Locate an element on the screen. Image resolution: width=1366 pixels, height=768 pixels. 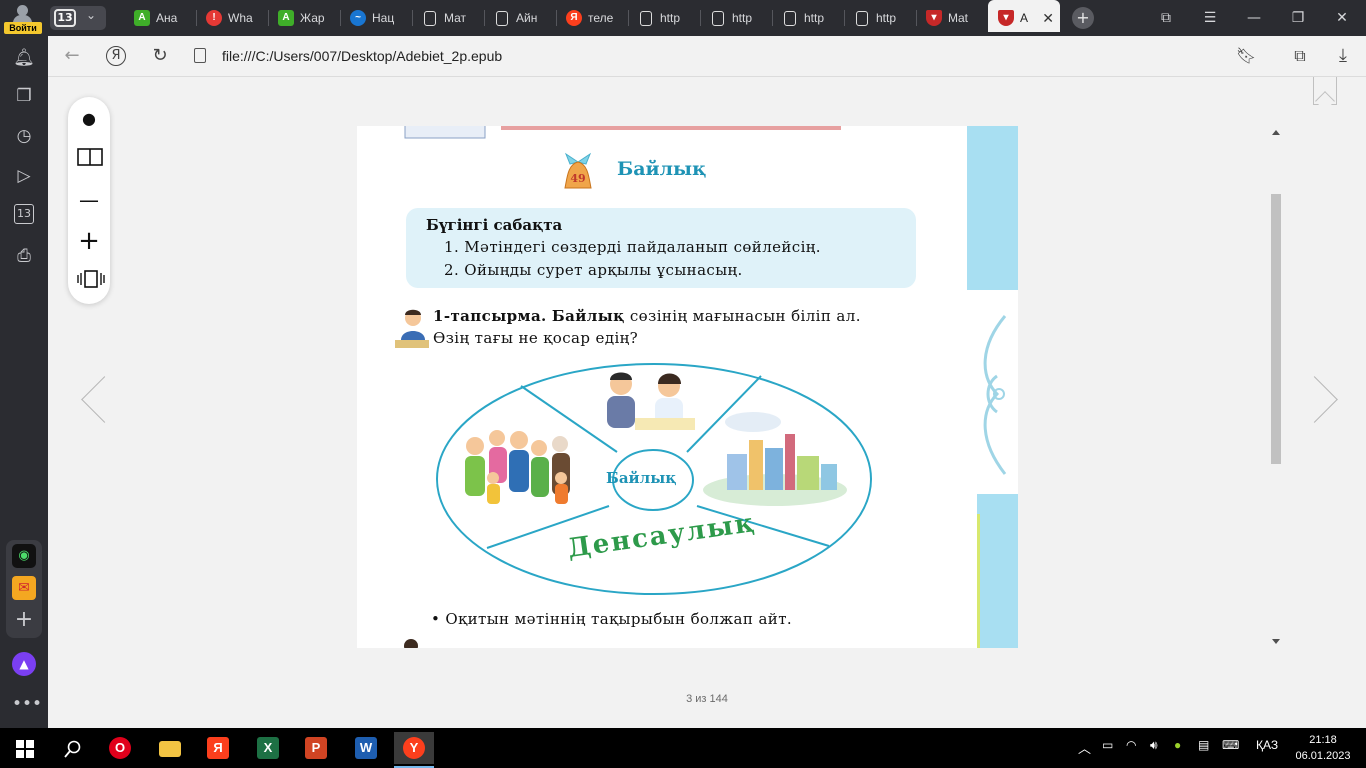
scroll-down-arrow is located at coordinates (1276, 641).